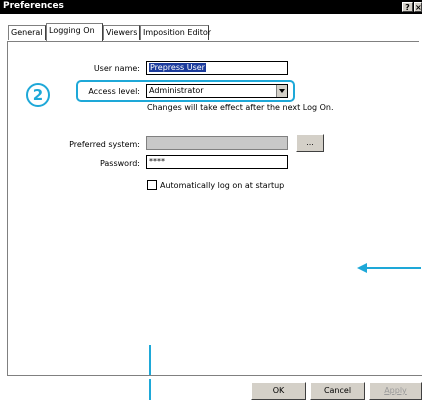 The height and width of the screenshot is (400, 422). I want to click on preferred-system-field, so click(217, 143).